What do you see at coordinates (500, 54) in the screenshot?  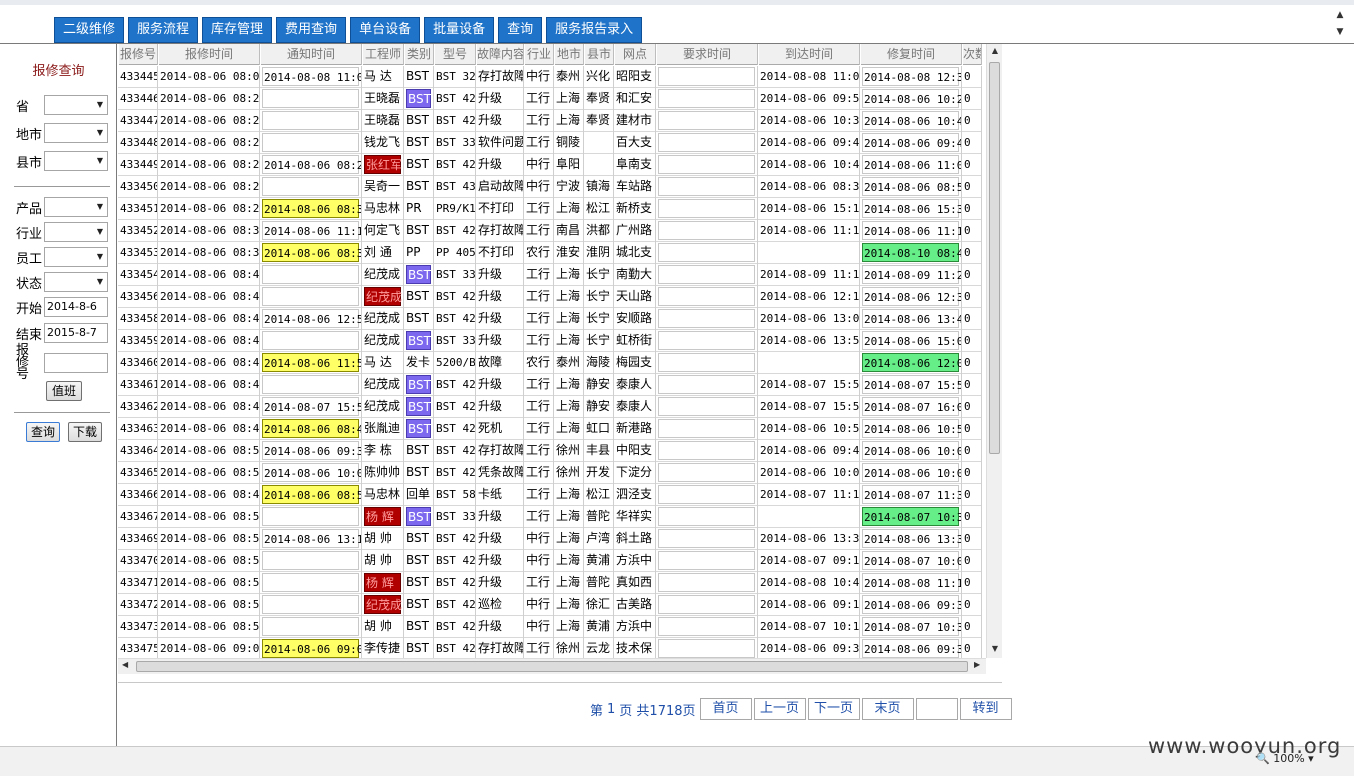 I see `column-header-fault: 故障内容` at bounding box center [500, 54].